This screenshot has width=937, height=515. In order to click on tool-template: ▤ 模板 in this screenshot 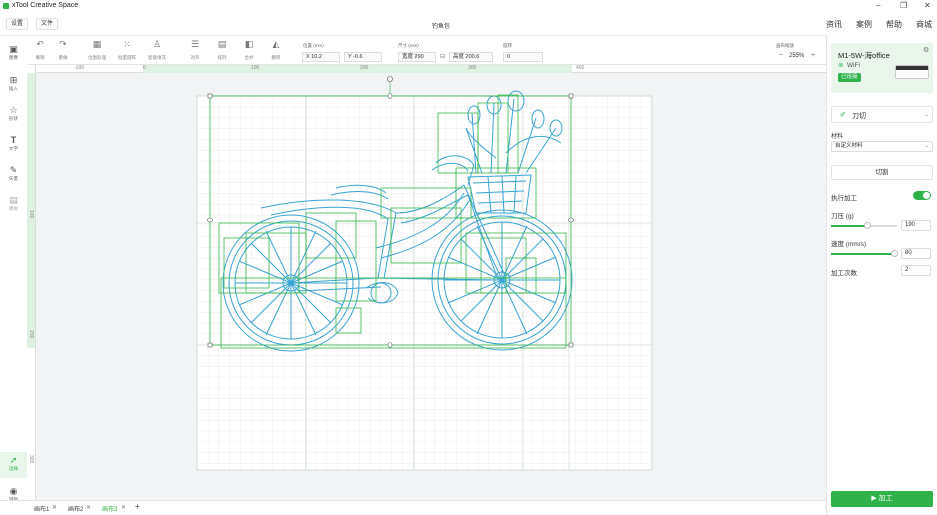, I will do `click(13, 203)`.